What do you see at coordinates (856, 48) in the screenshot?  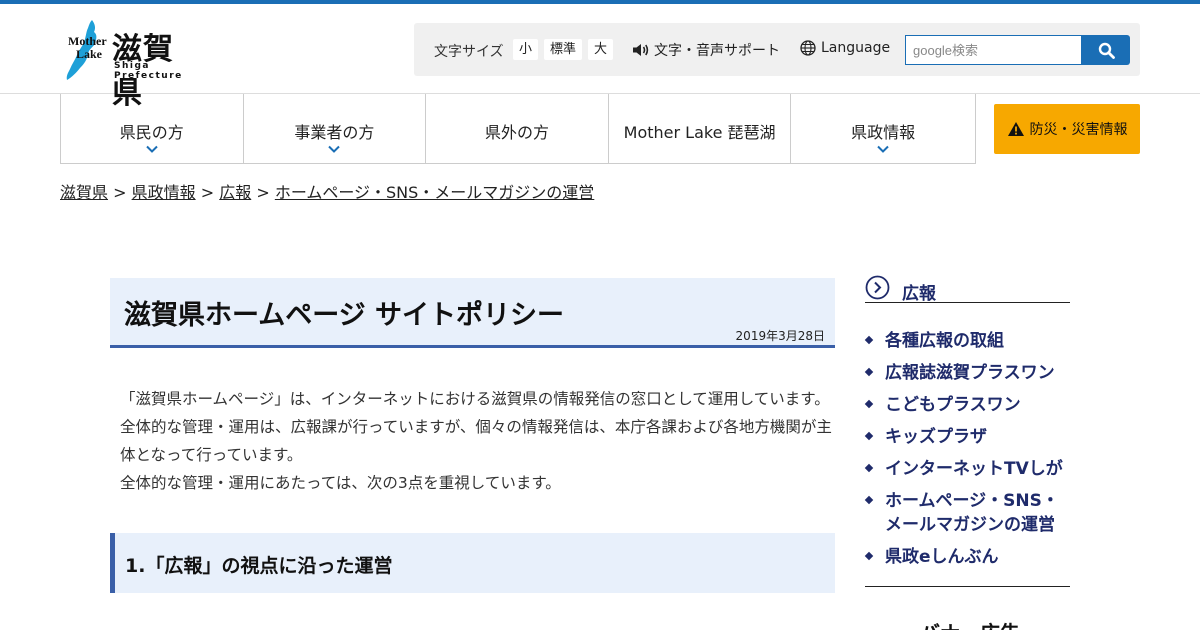 I see `language-label: Language` at bounding box center [856, 48].